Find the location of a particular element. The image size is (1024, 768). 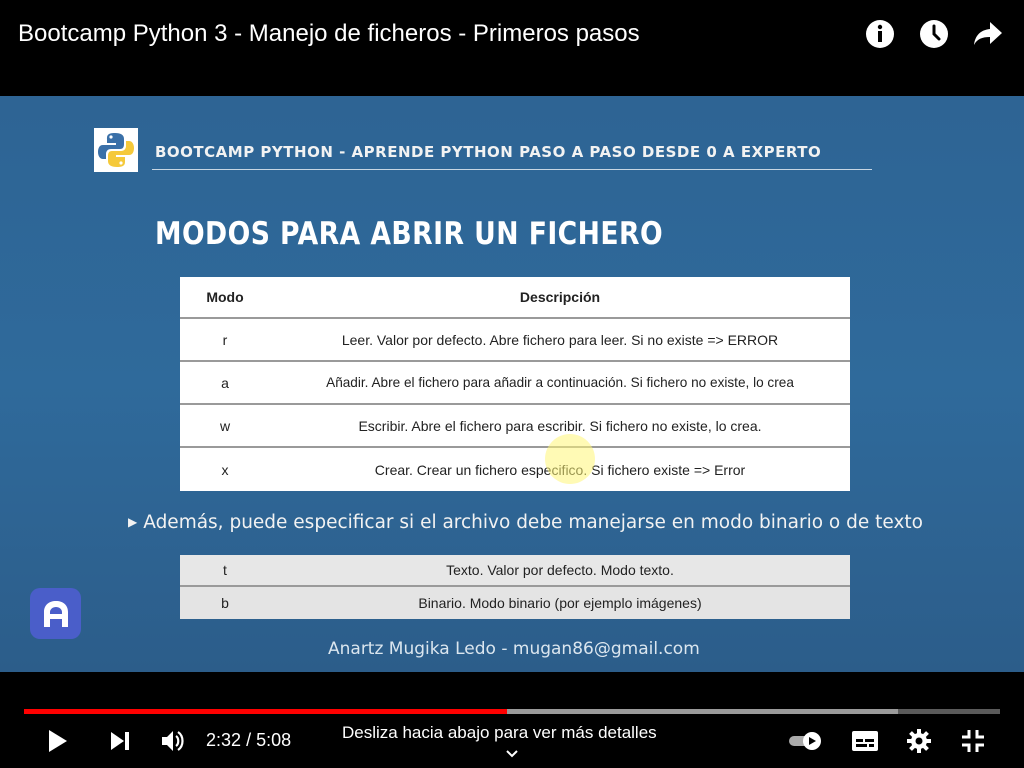

exit-fullscreen-button is located at coordinates (973, 741).